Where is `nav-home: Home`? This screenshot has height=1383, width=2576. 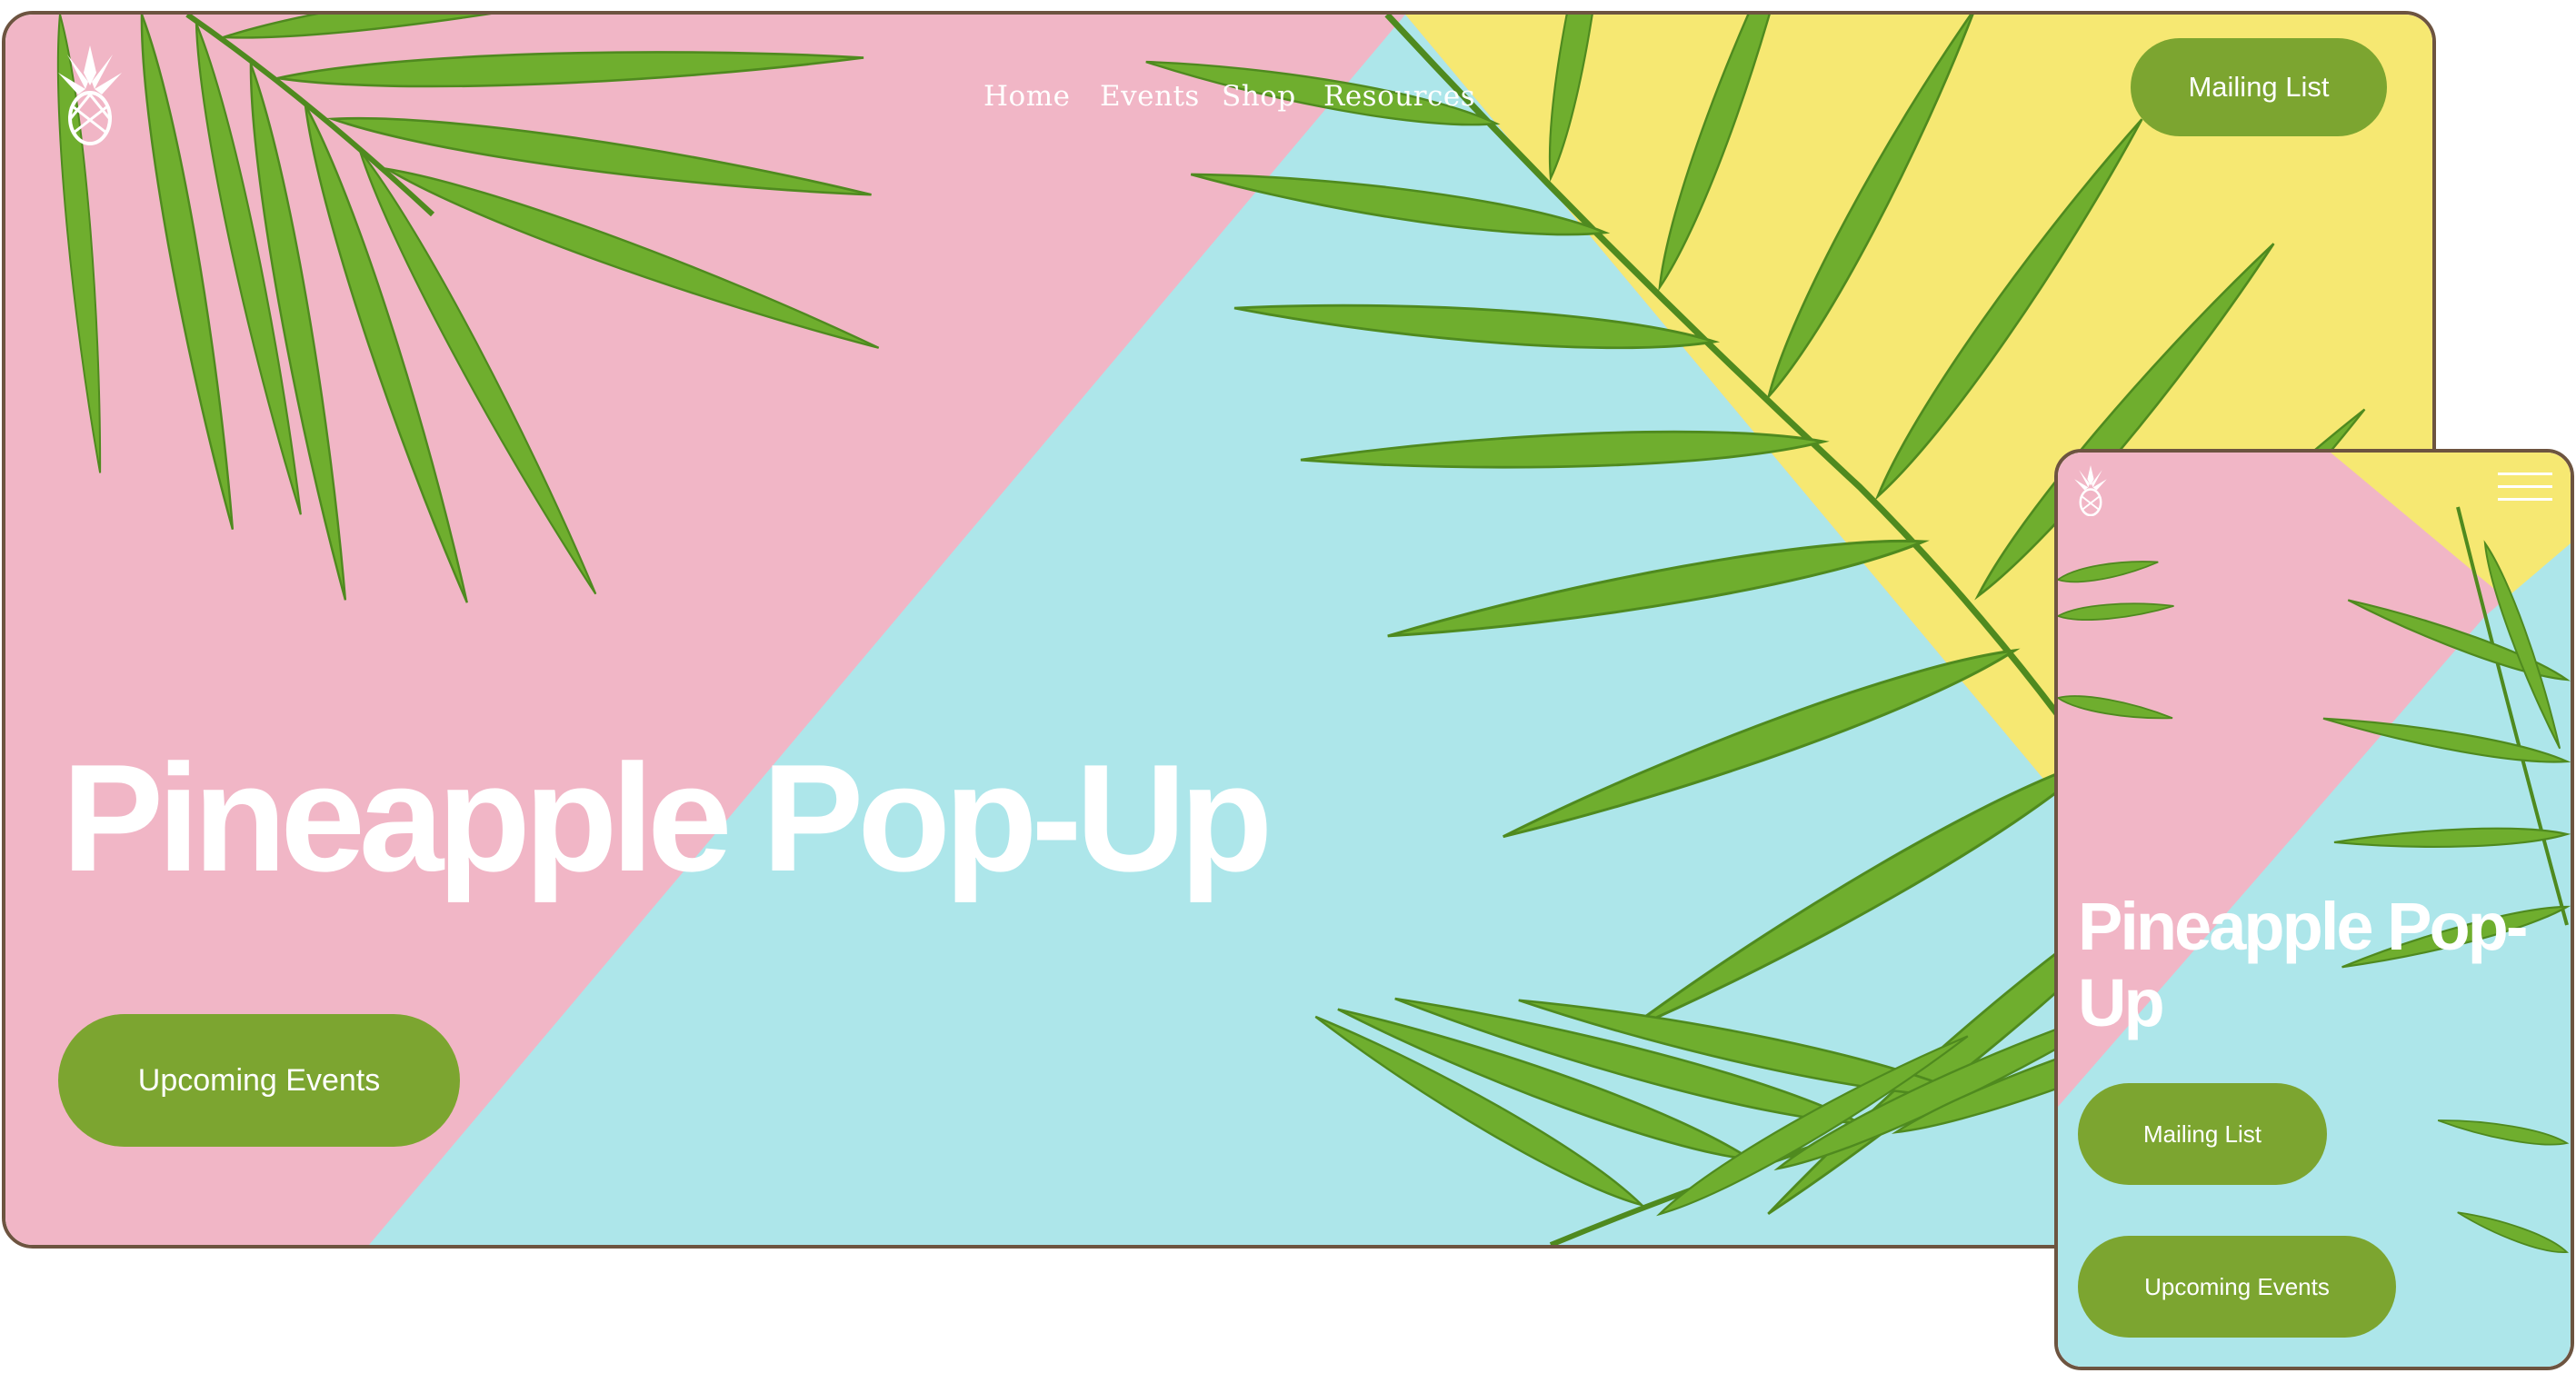
nav-home: Home is located at coordinates (1026, 96).